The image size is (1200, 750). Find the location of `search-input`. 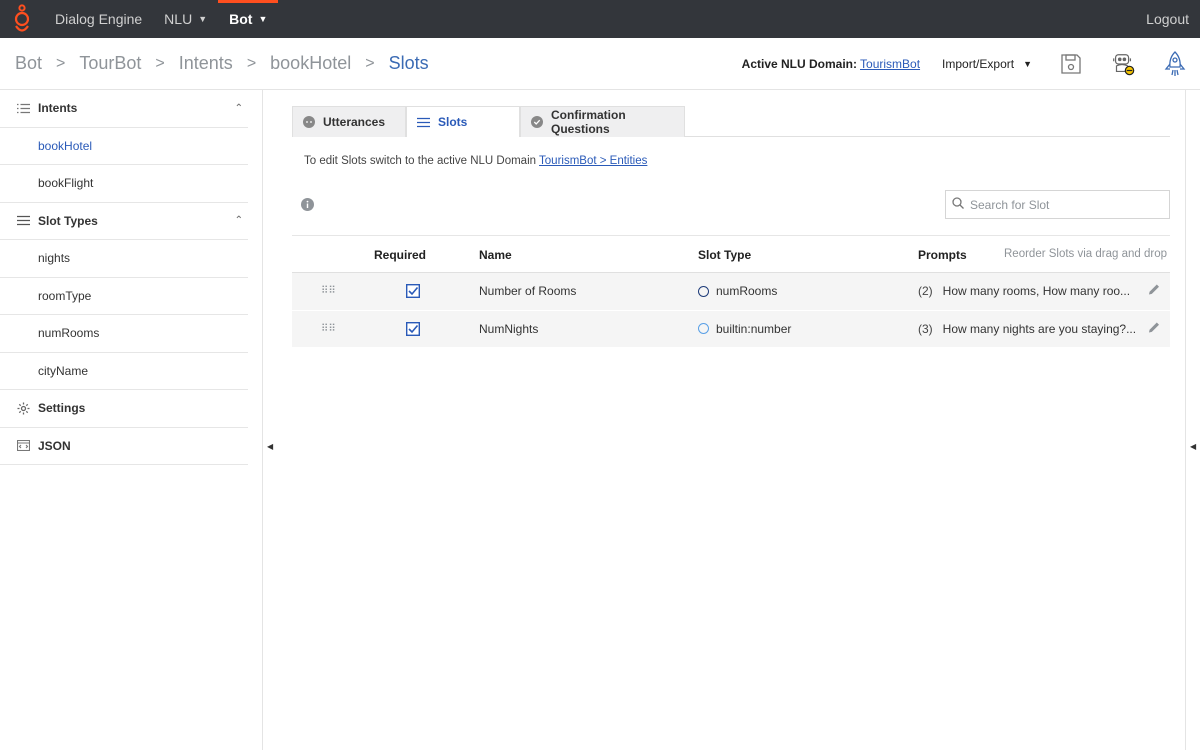

search-input is located at coordinates (1065, 204).